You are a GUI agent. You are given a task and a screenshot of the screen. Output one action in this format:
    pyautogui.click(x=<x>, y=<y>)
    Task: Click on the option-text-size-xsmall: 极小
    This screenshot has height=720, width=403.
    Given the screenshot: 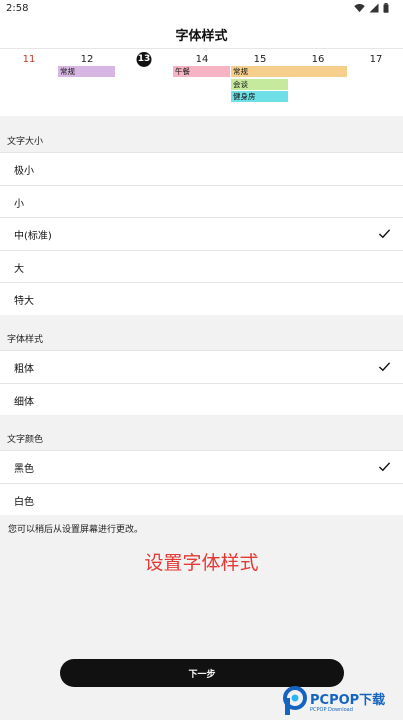 What is the action you would take?
    pyautogui.click(x=201, y=168)
    